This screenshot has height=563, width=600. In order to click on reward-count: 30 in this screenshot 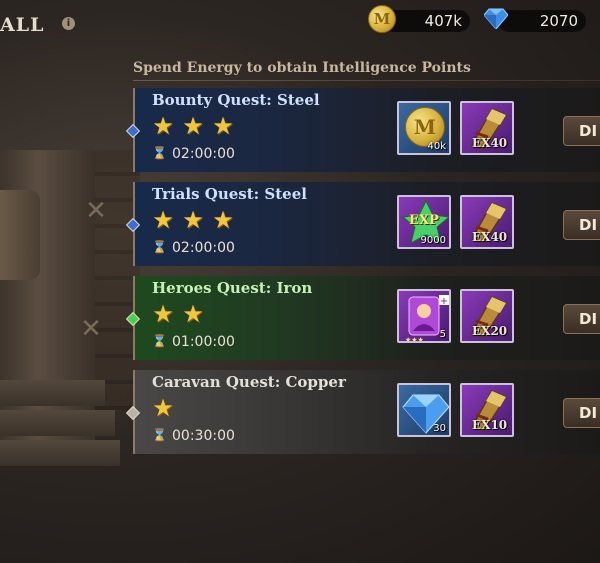, I will do `click(439, 428)`.